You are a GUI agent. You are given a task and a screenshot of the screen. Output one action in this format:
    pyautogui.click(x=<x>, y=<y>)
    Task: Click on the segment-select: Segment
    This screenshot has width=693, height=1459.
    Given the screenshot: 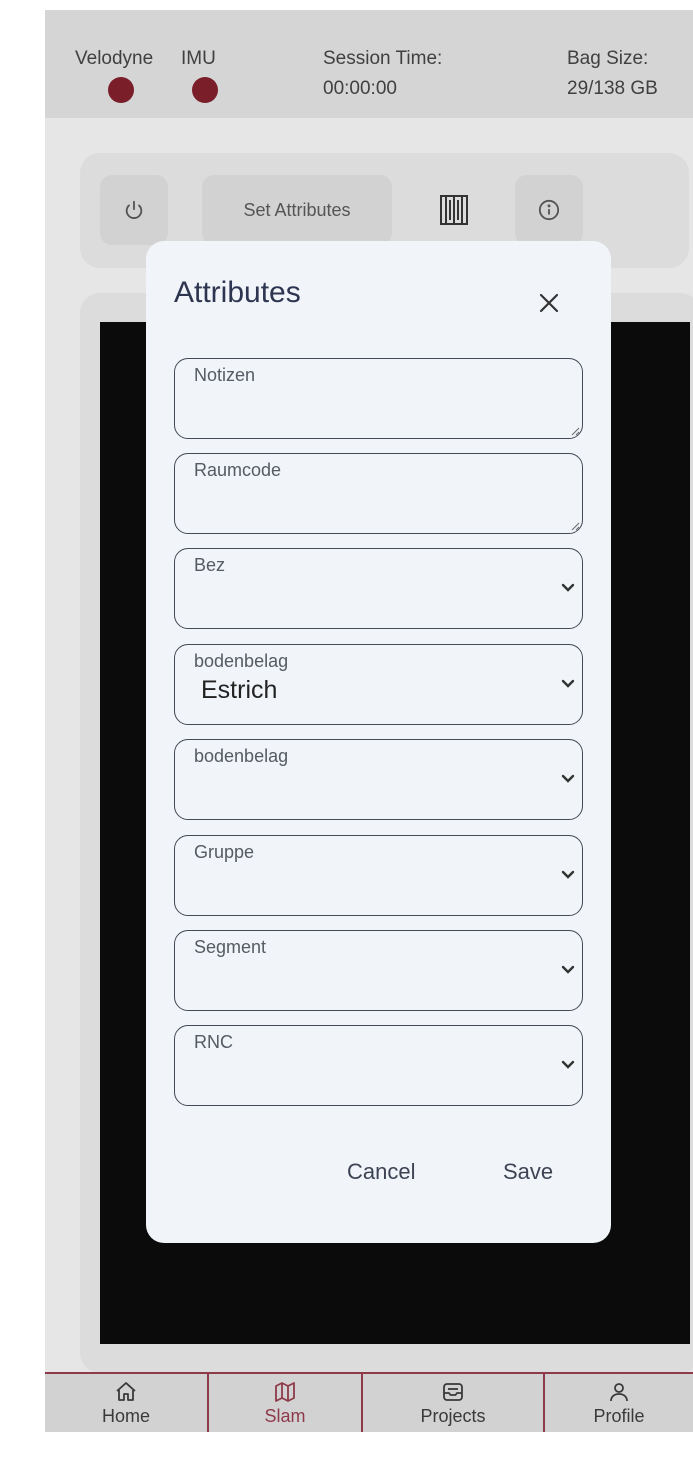 What is the action you would take?
    pyautogui.click(x=378, y=970)
    